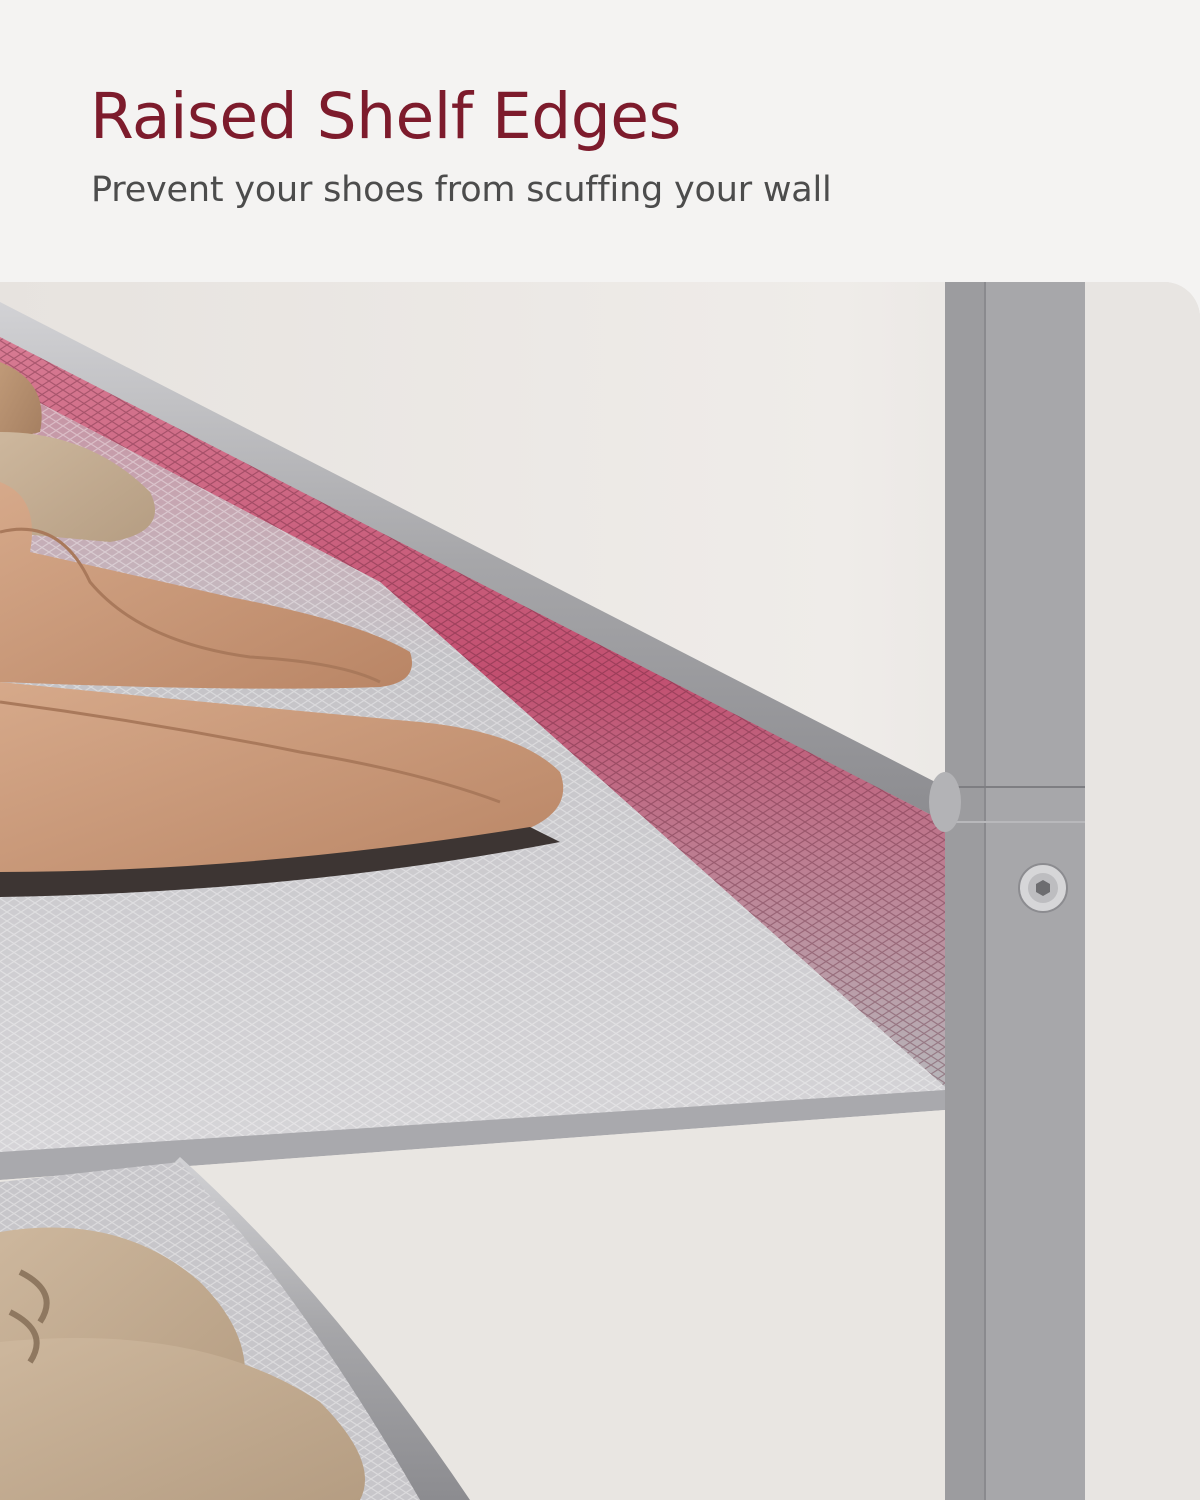  What do you see at coordinates (1043, 888) in the screenshot?
I see `screw-bolt` at bounding box center [1043, 888].